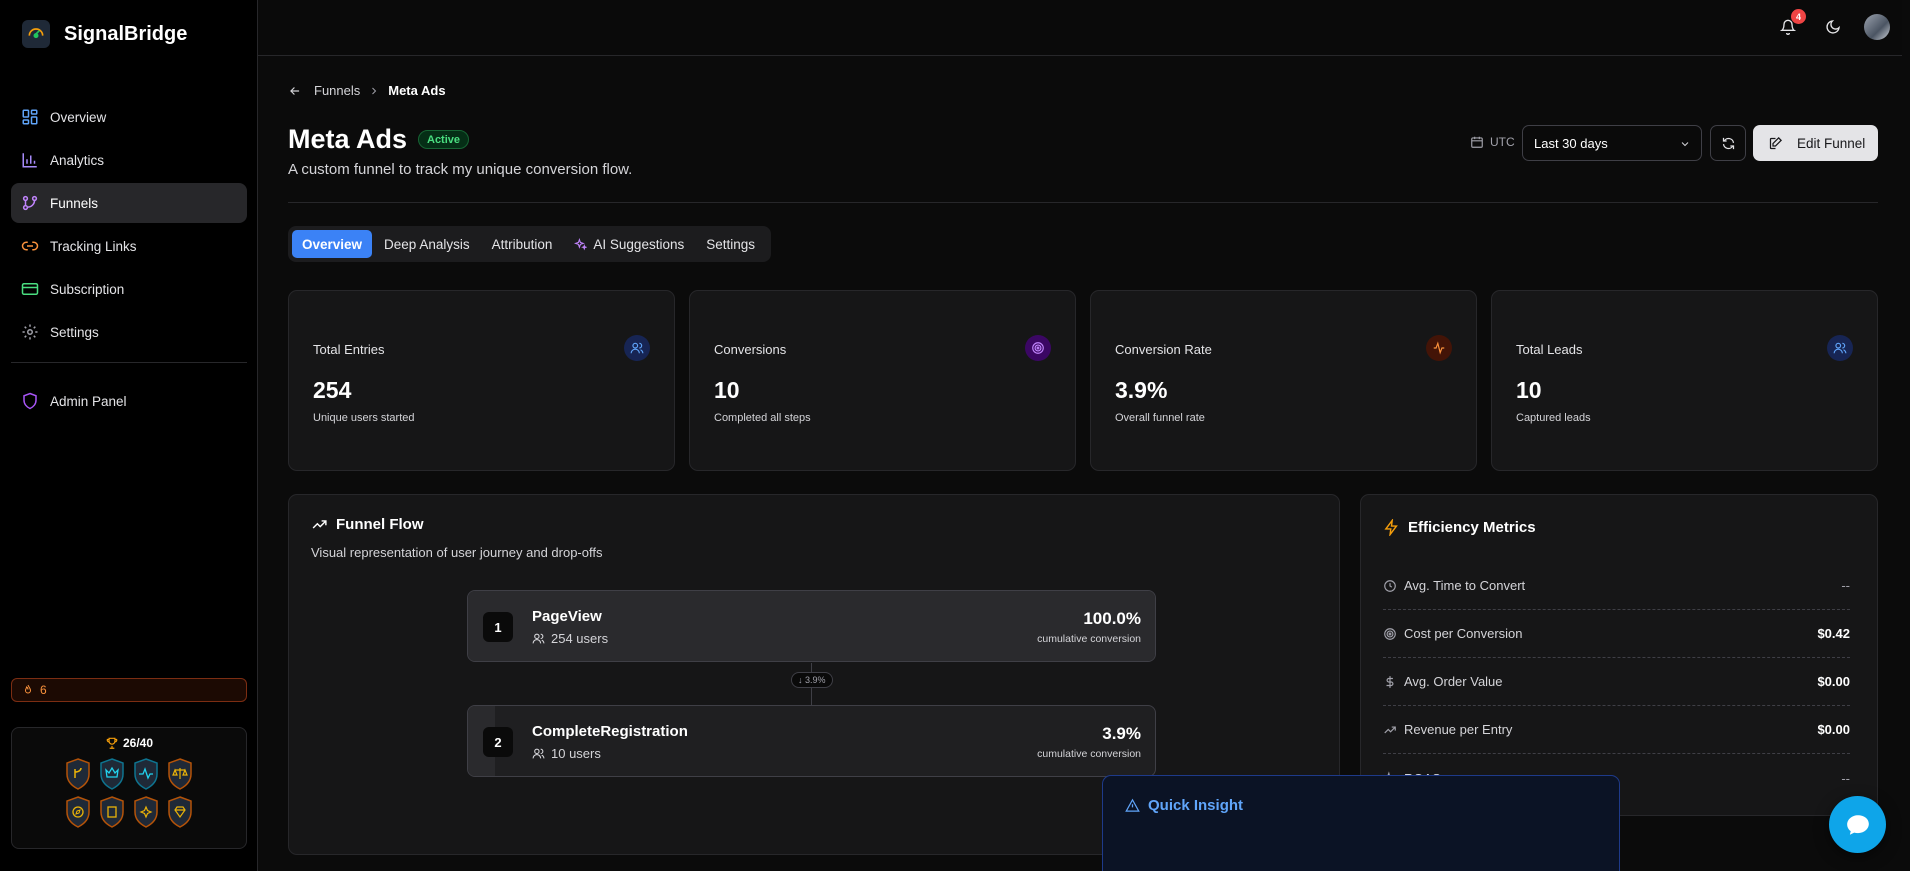 This screenshot has width=1910, height=871. What do you see at coordinates (30, 203) in the screenshot?
I see `git-branch-icon` at bounding box center [30, 203].